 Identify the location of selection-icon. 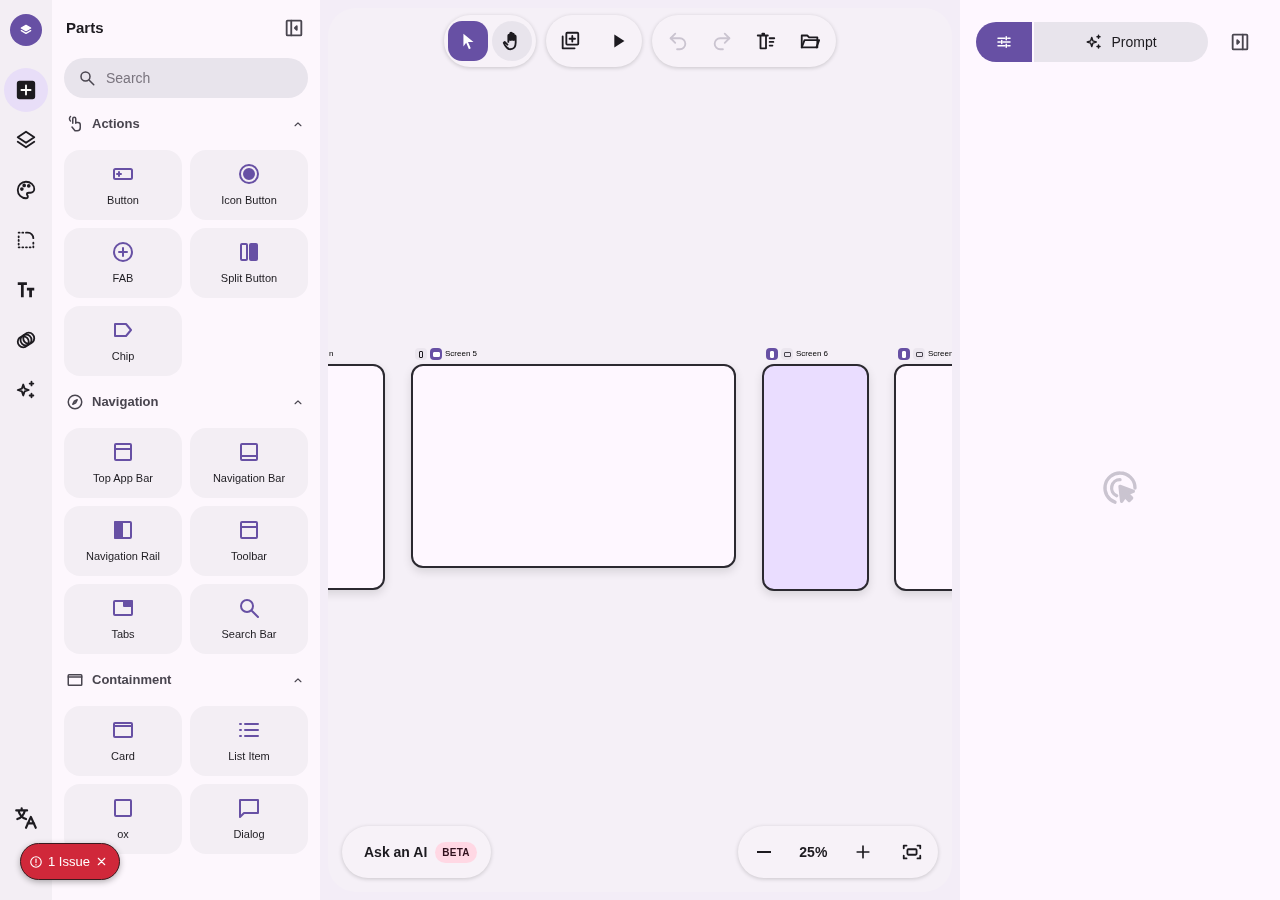
(26, 240).